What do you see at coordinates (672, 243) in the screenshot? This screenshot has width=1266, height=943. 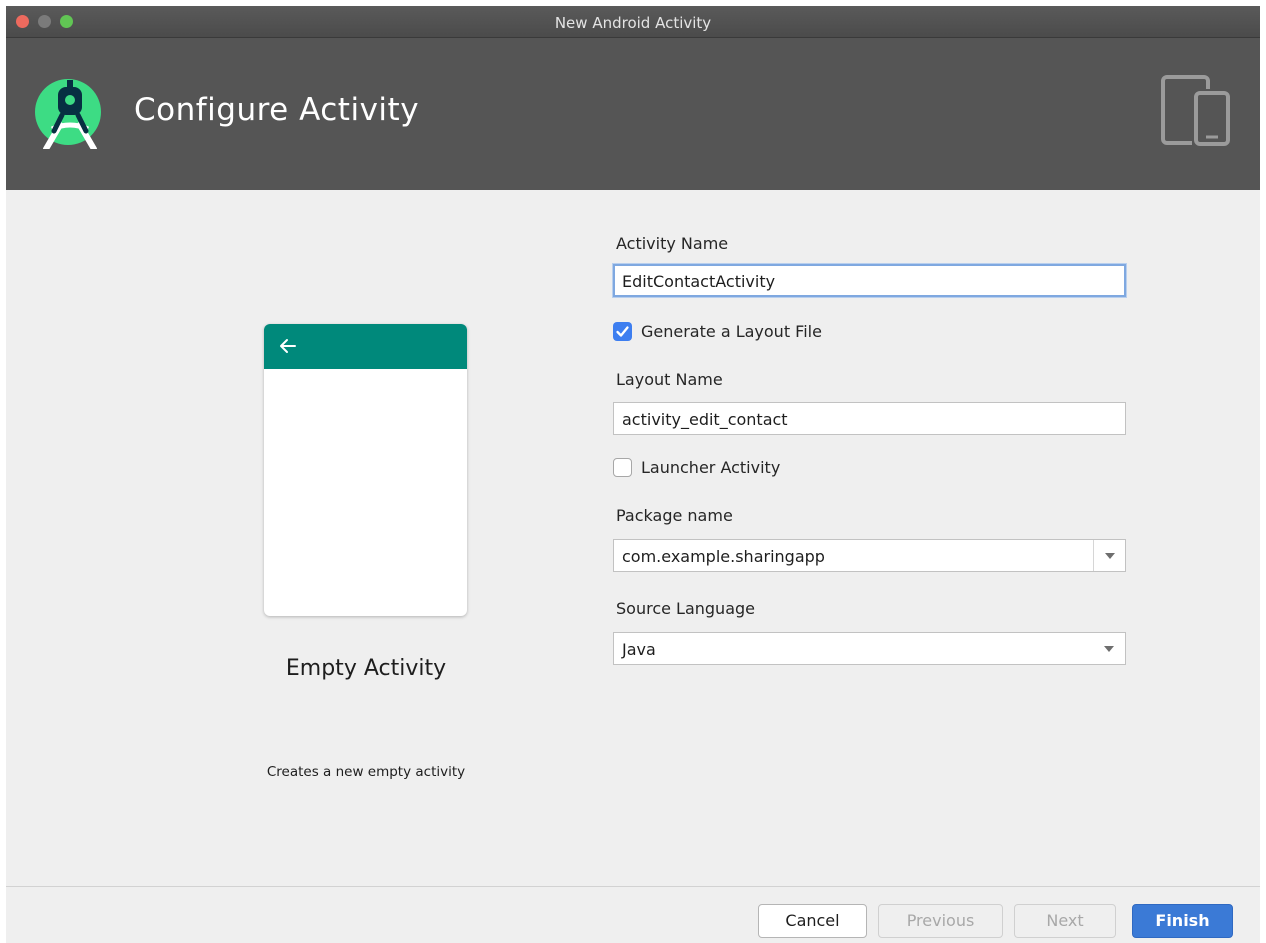 I see `activity-name-label: Activity Name` at bounding box center [672, 243].